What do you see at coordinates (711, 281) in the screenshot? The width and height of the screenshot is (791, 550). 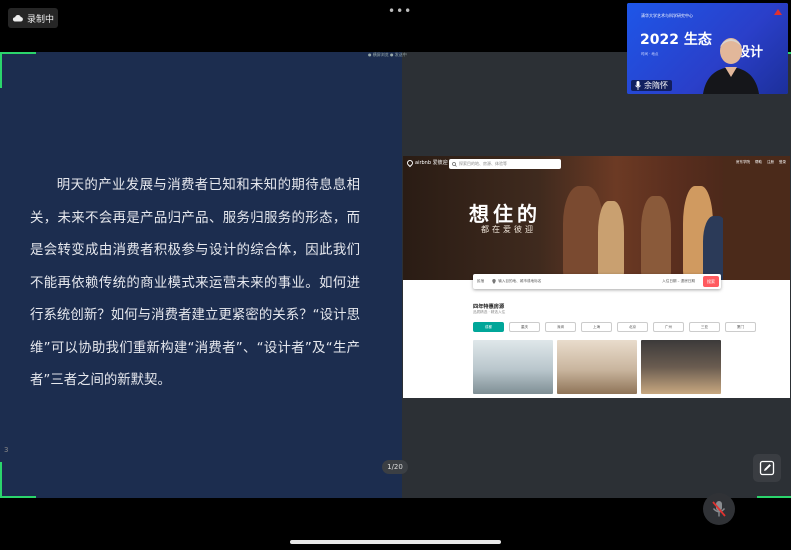 I see `airbnb-search-button: 搜索` at bounding box center [711, 281].